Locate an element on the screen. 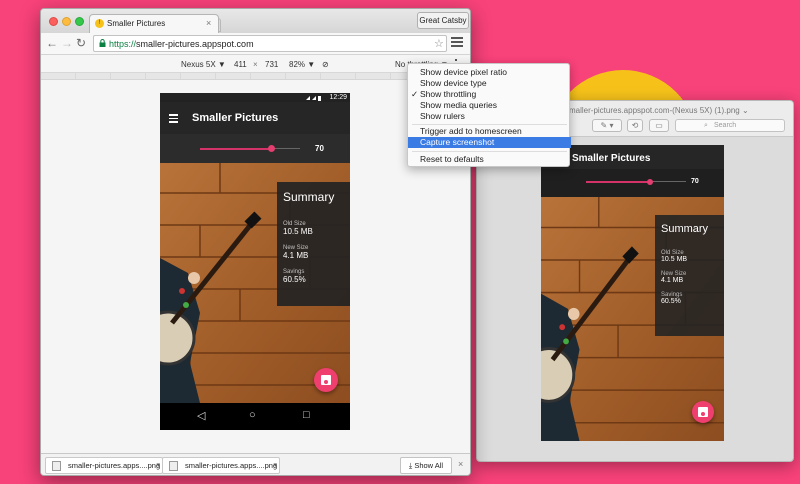  height-field: 731 is located at coordinates (271, 64).